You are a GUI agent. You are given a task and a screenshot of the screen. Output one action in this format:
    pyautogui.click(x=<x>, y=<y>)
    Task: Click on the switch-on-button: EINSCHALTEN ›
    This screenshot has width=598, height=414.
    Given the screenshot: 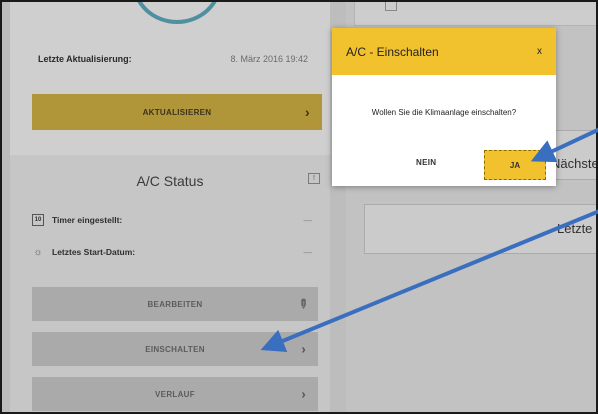 What is the action you would take?
    pyautogui.click(x=175, y=349)
    